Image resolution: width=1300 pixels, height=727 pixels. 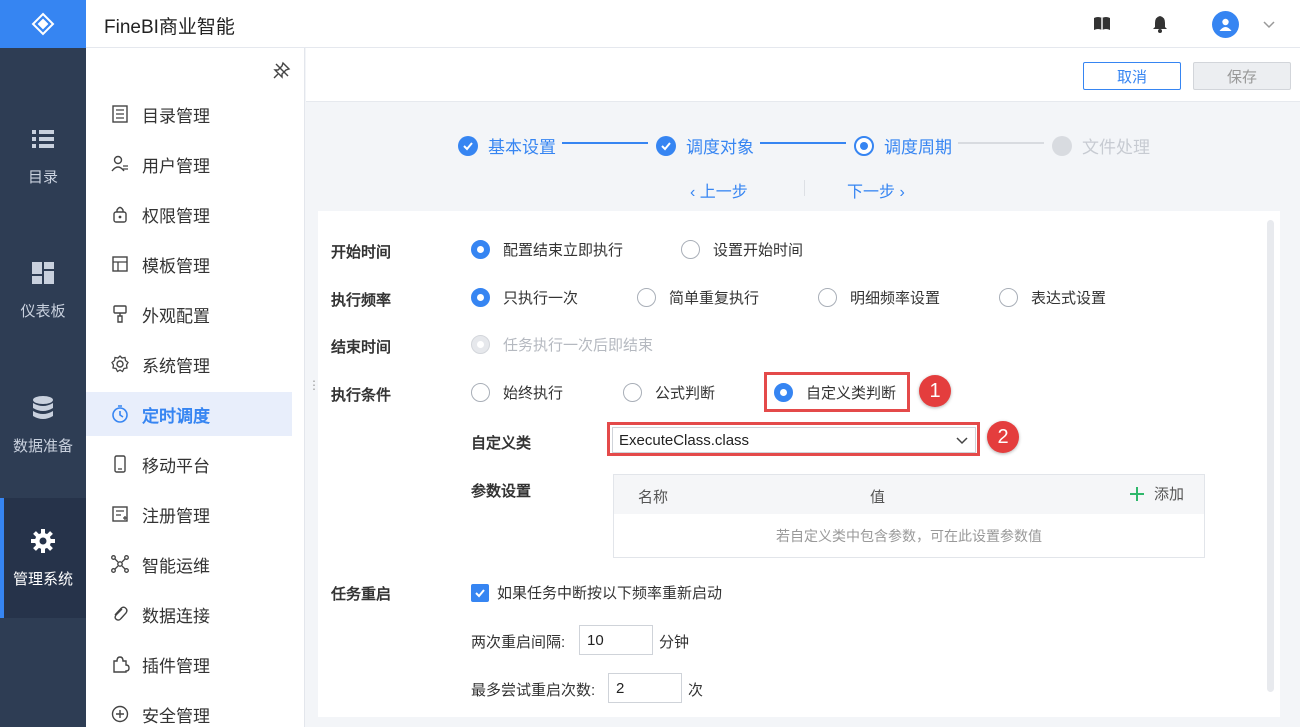 I want to click on max-retries-input: 2, so click(x=645, y=688).